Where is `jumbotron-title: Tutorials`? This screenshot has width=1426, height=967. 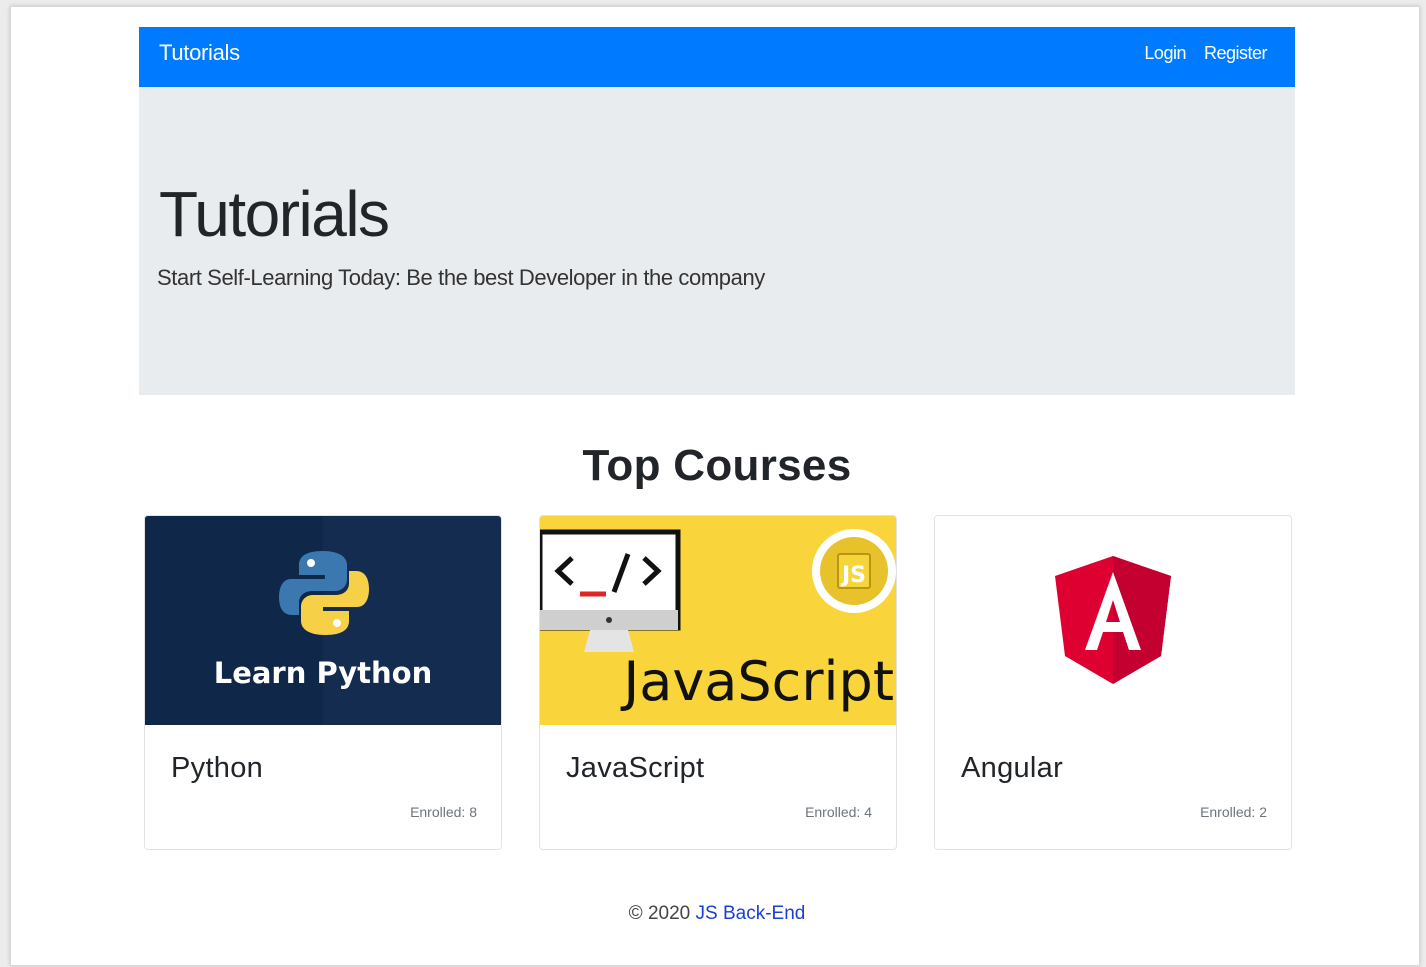 jumbotron-title: Tutorials is located at coordinates (274, 214).